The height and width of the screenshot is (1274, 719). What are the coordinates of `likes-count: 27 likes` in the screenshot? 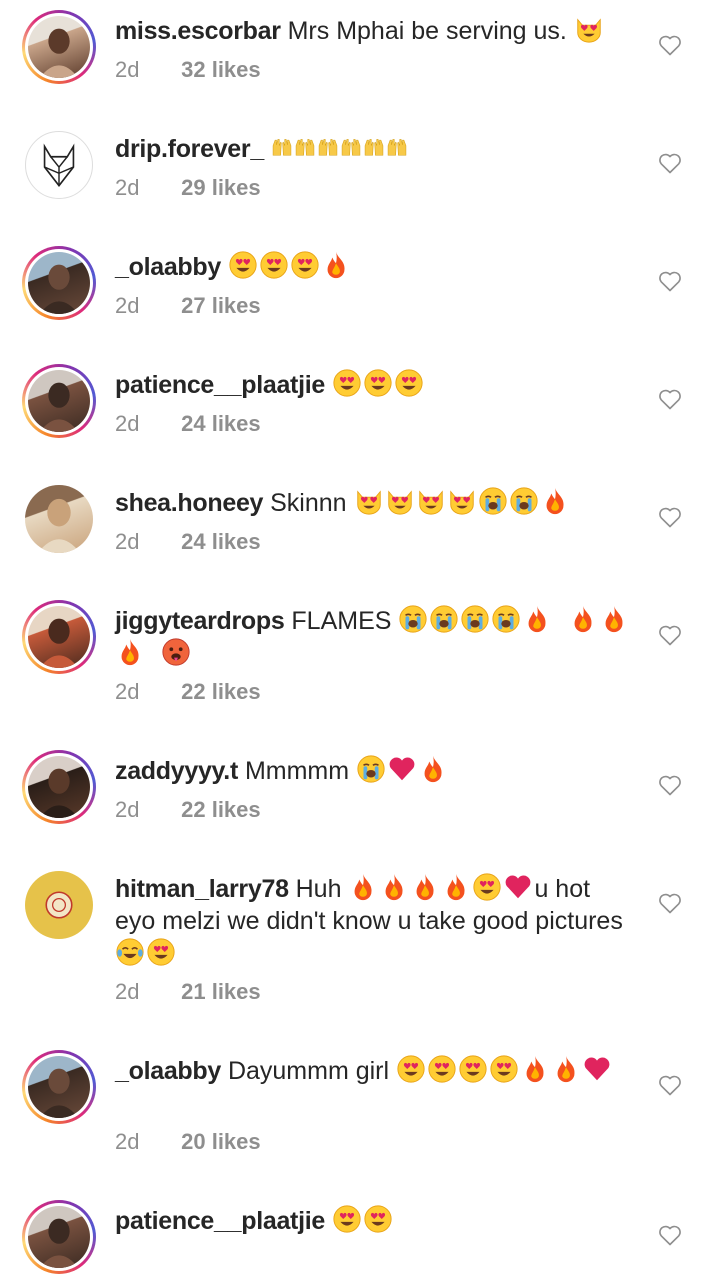 It's located at (221, 305).